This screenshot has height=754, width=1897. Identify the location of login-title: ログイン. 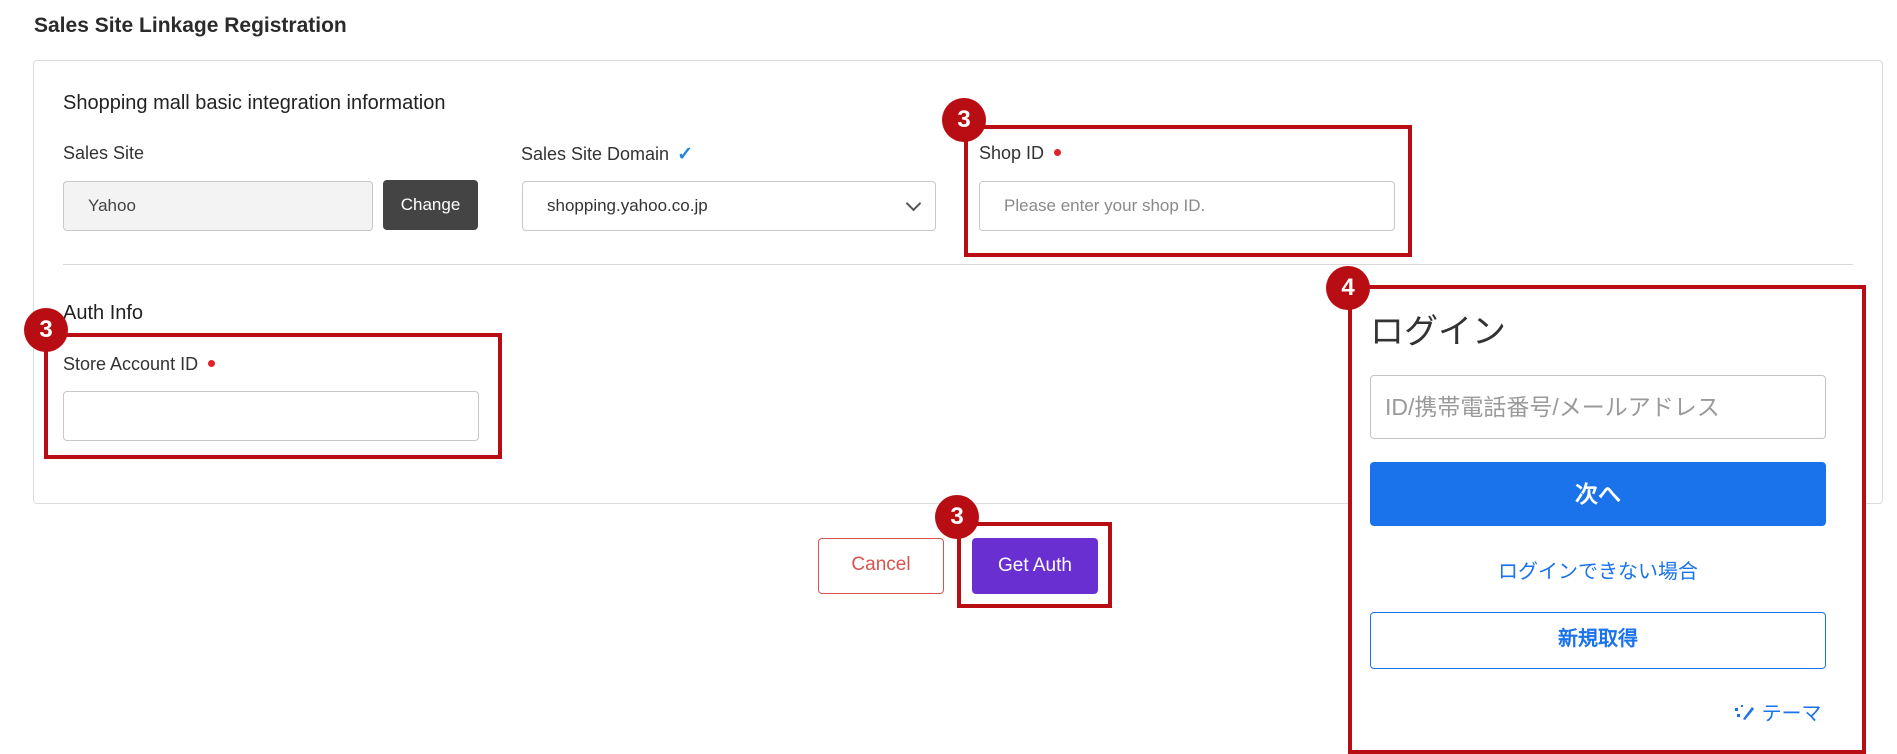
(1438, 332).